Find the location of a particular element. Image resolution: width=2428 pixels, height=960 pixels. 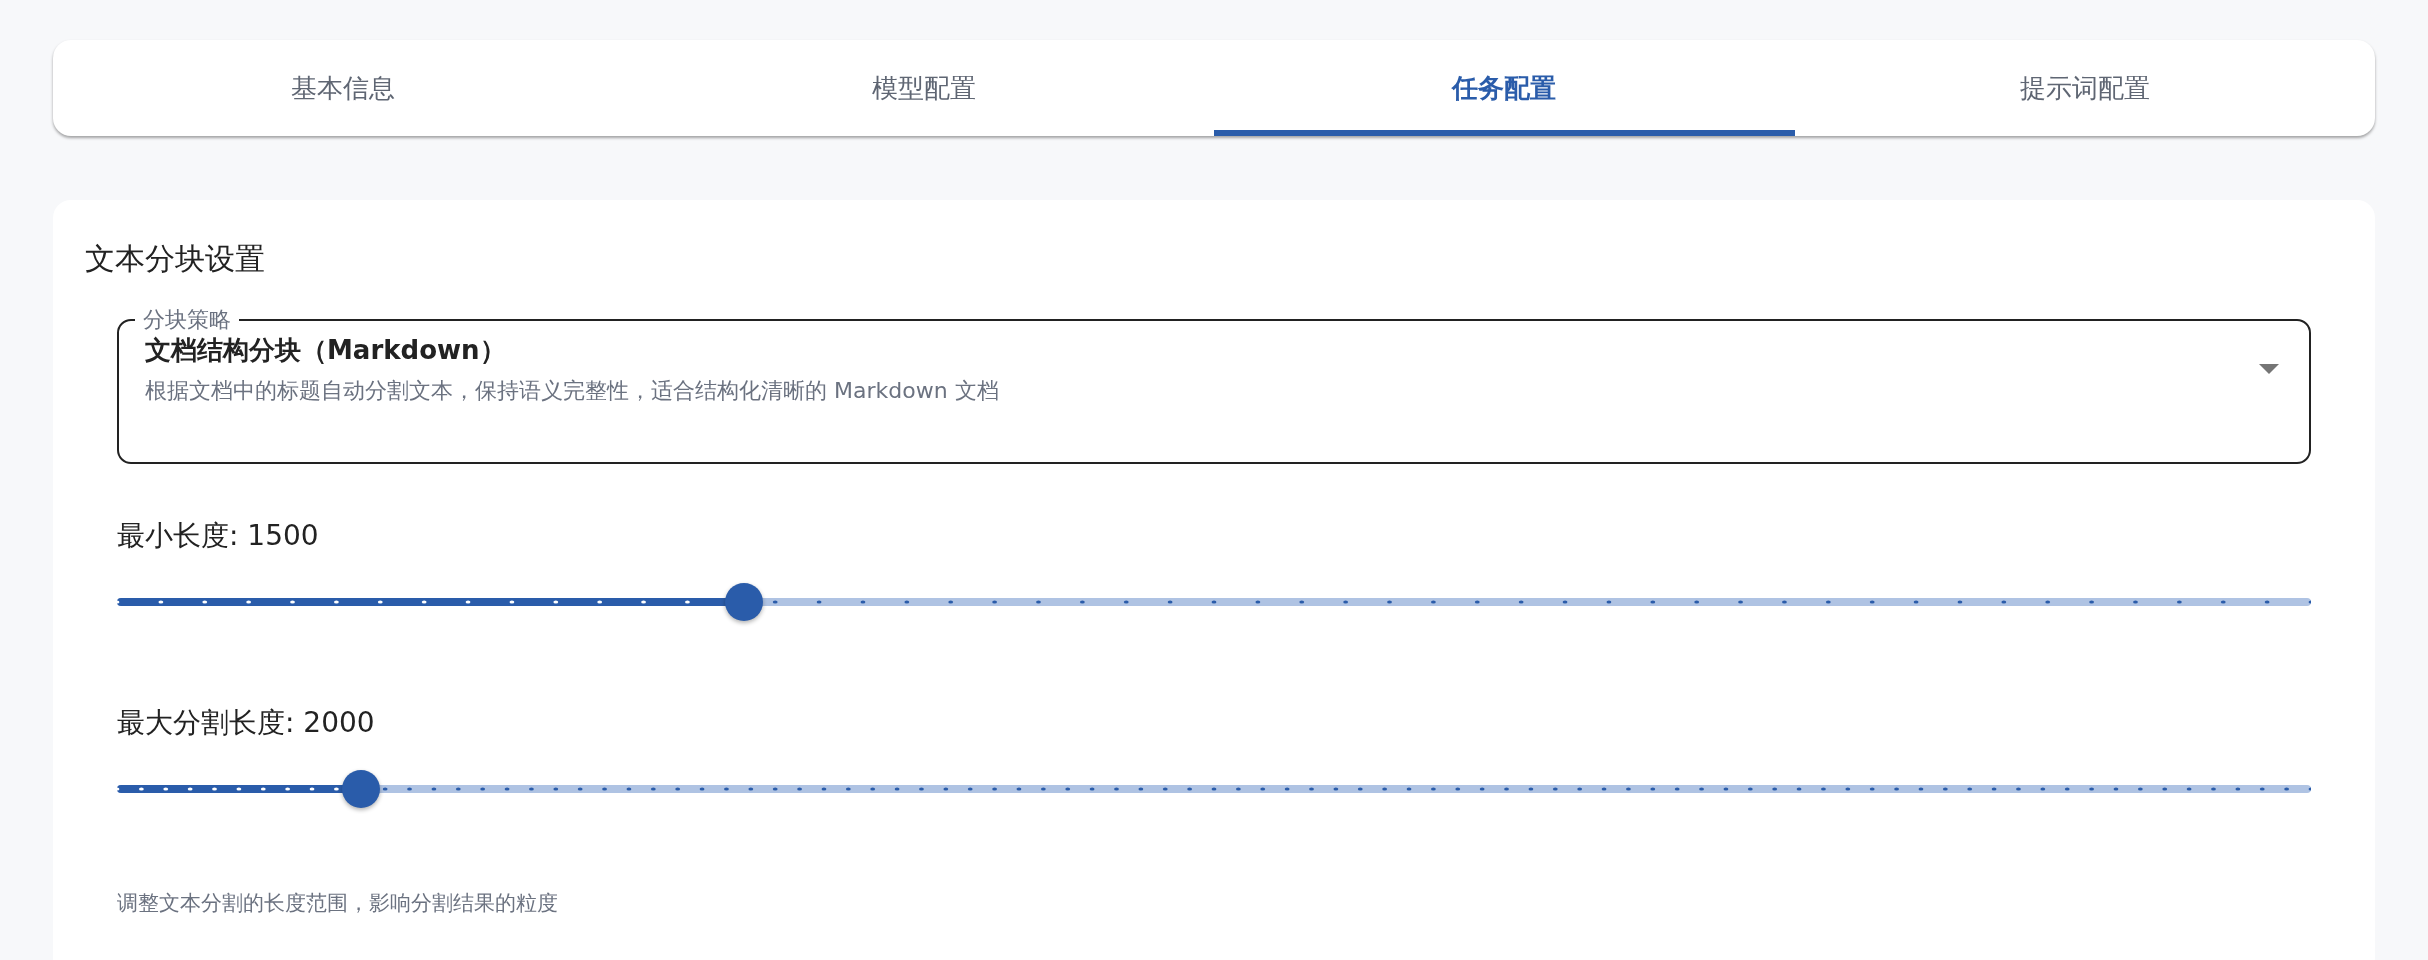

section-title: 文本分块设置 is located at coordinates (175, 259).